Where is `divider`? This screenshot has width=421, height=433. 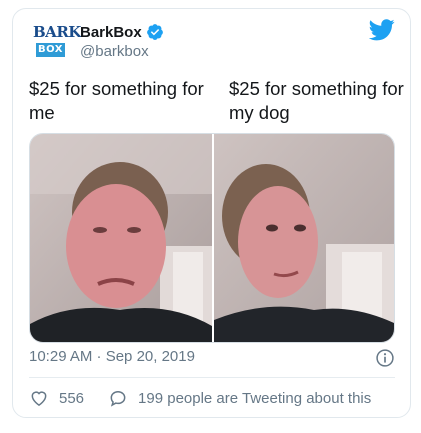 divider is located at coordinates (212, 377).